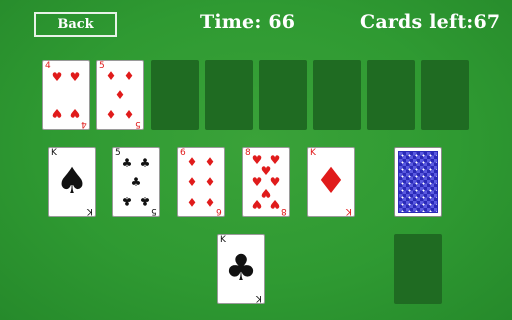 The image size is (512, 320). I want to click on stock-pile, so click(418, 182).